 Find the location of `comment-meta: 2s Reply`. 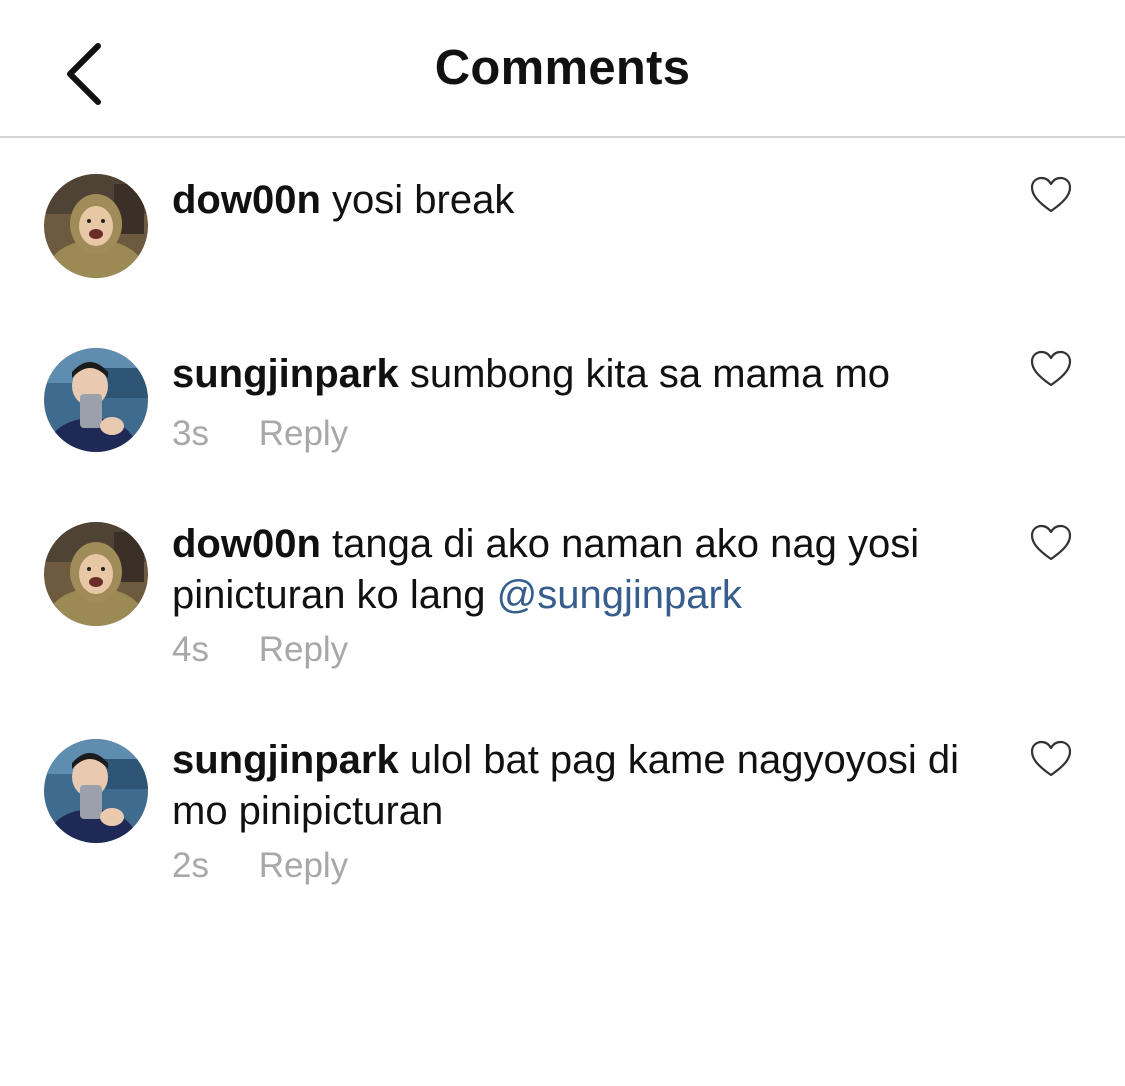

comment-meta: 2s Reply is located at coordinates (260, 866).